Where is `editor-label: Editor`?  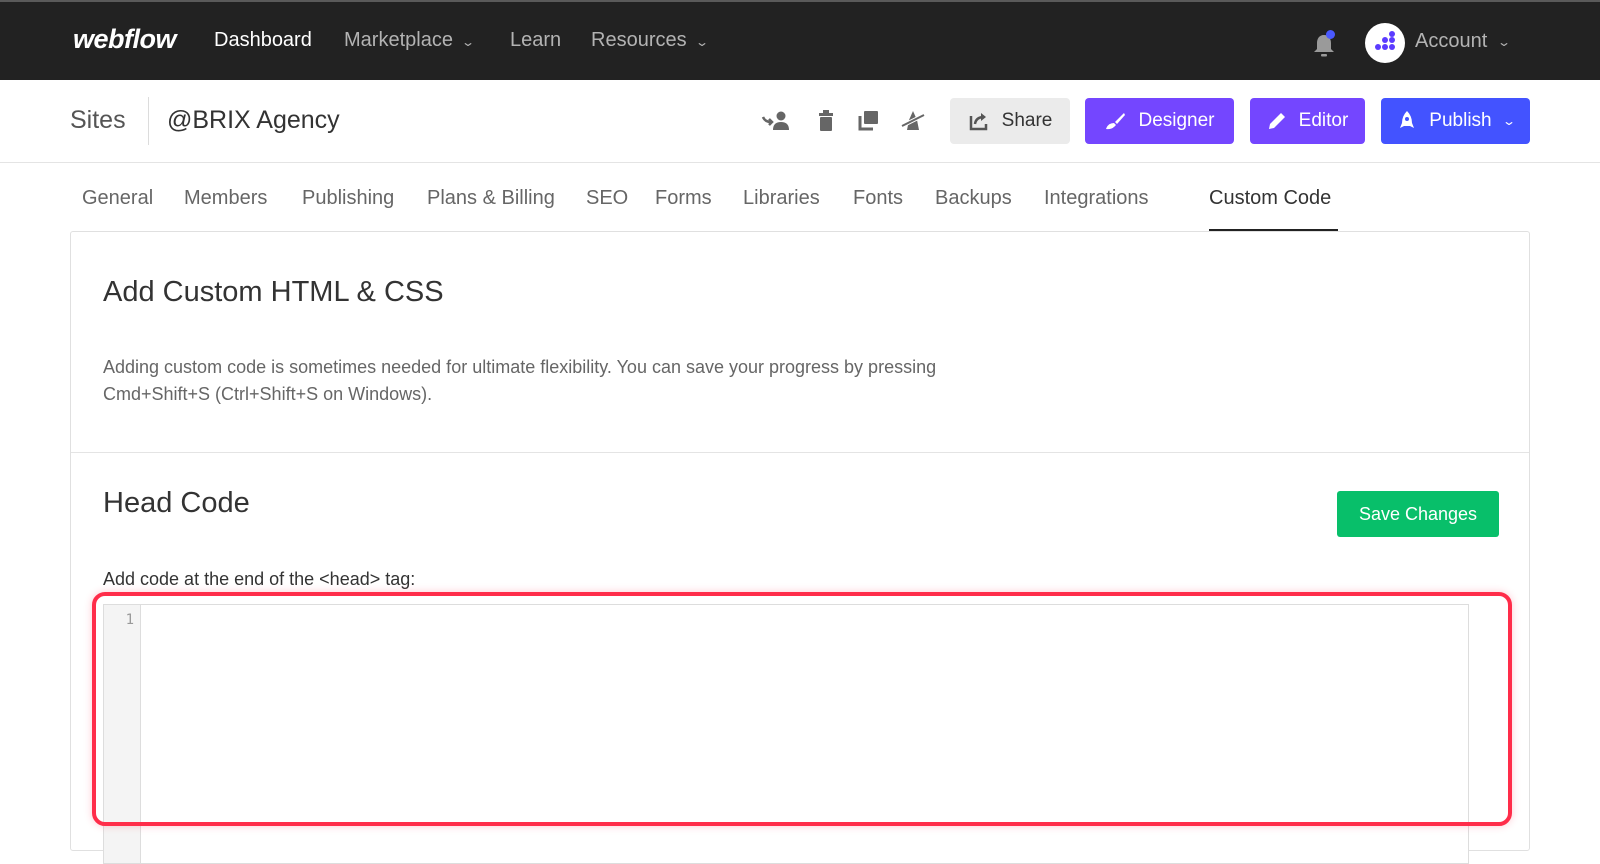 editor-label: Editor is located at coordinates (1323, 120).